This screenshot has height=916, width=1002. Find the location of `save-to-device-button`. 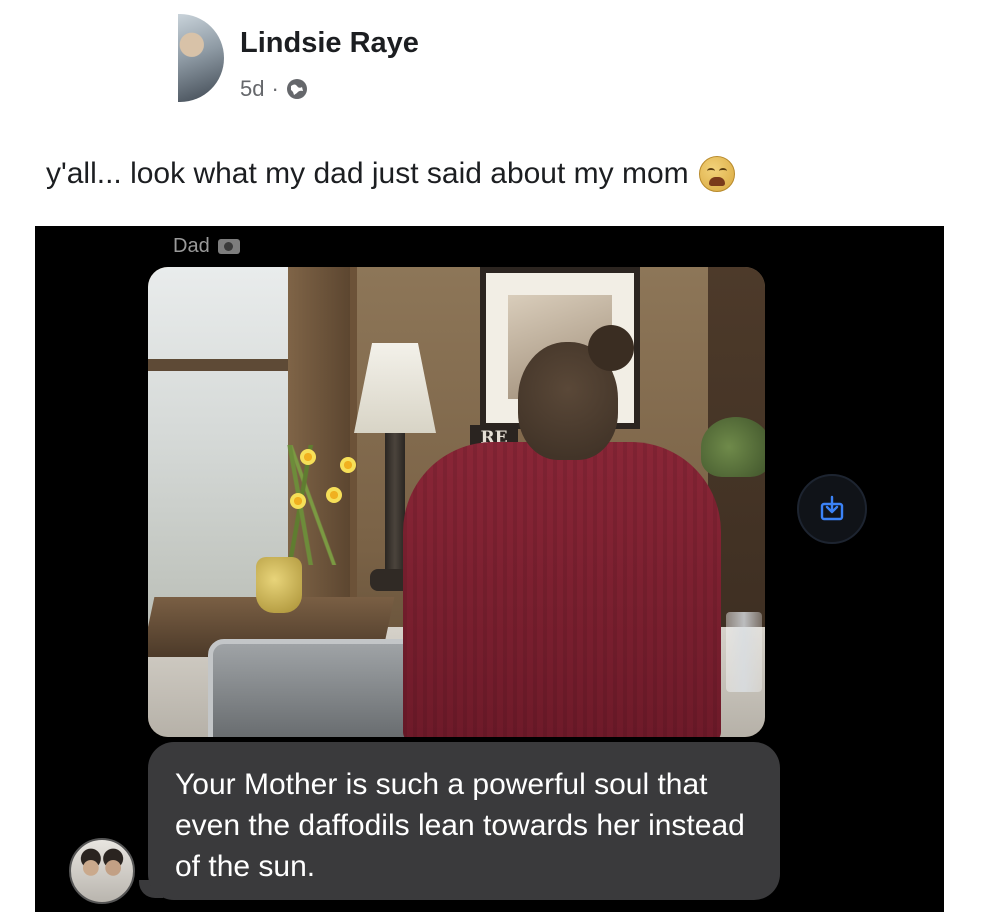

save-to-device-button is located at coordinates (832, 509).